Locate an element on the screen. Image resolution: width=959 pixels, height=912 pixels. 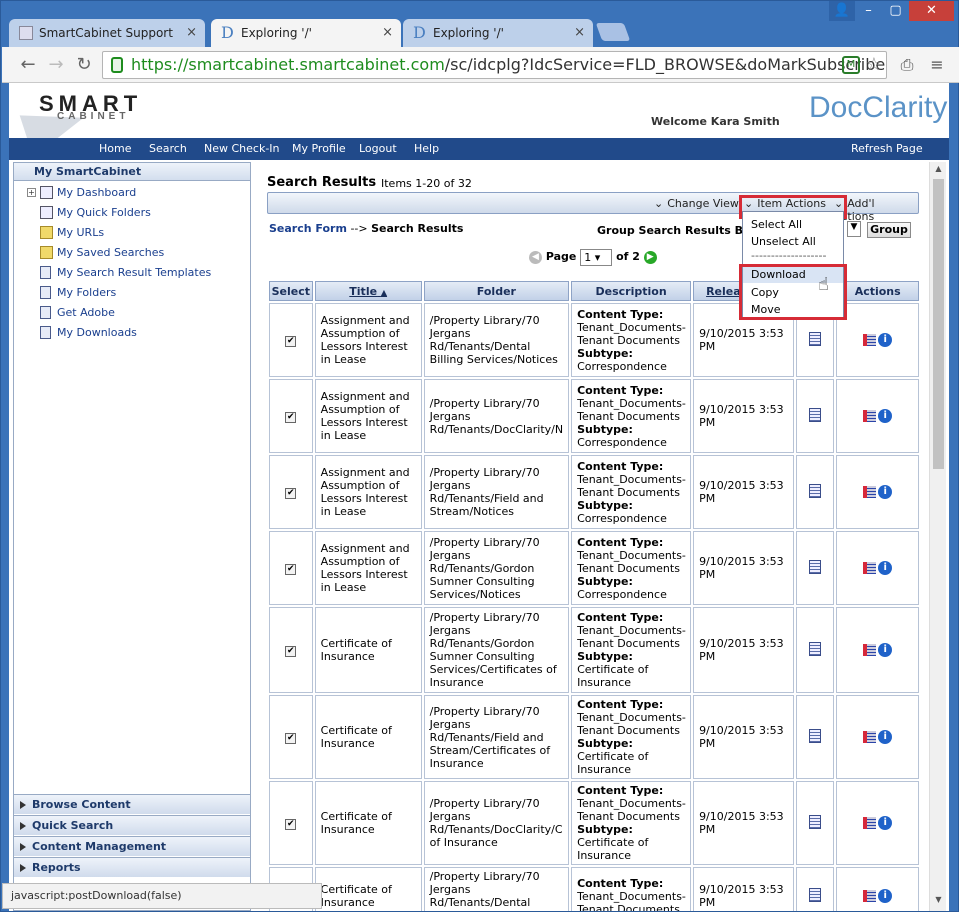
sidebar-item-my-urls: My URLs is located at coordinates (132, 233).